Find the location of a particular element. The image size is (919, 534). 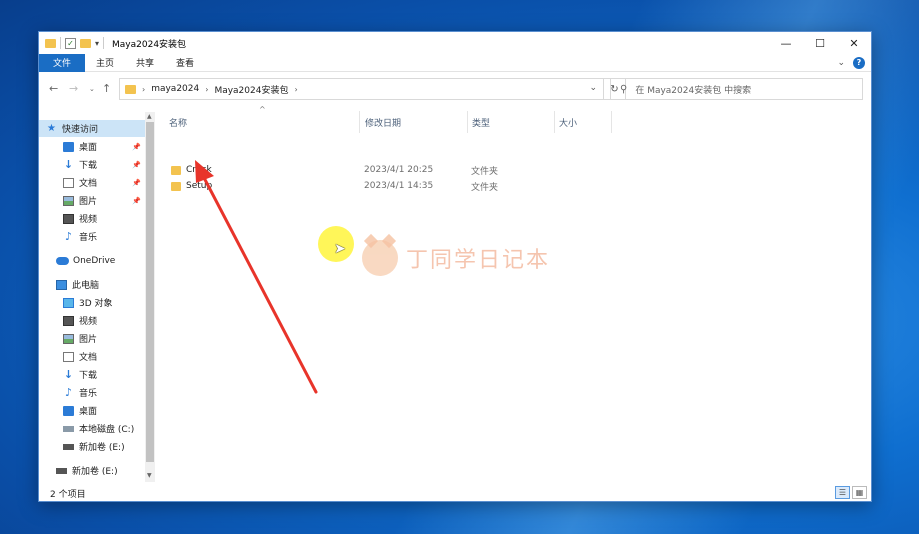

nav-item-documents: 文档 is located at coordinates (92, 356).